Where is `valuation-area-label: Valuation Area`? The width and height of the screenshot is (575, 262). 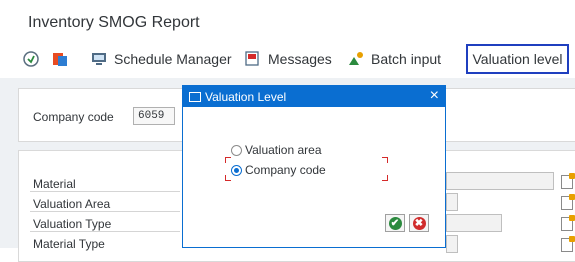 valuation-area-label: Valuation Area is located at coordinates (72, 204).